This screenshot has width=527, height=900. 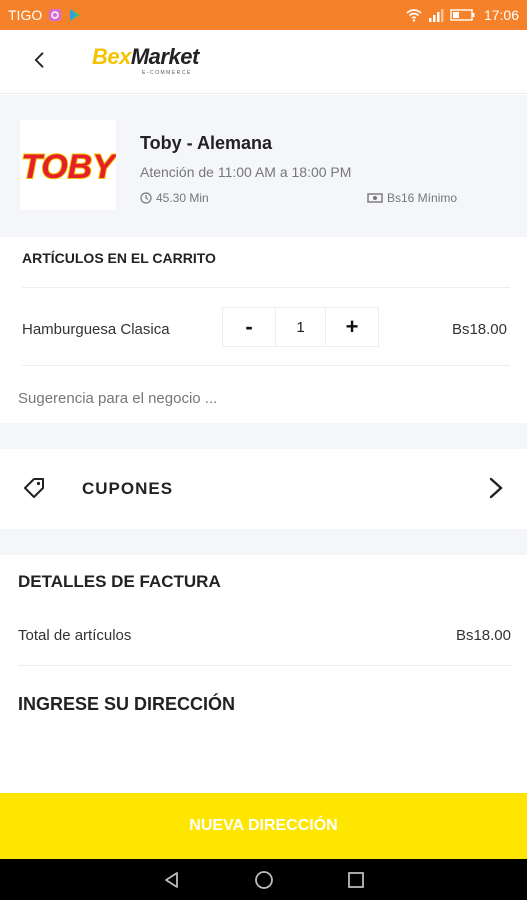 What do you see at coordinates (263, 62) in the screenshot?
I see `app-header: BexMarket E-COMMERCE` at bounding box center [263, 62].